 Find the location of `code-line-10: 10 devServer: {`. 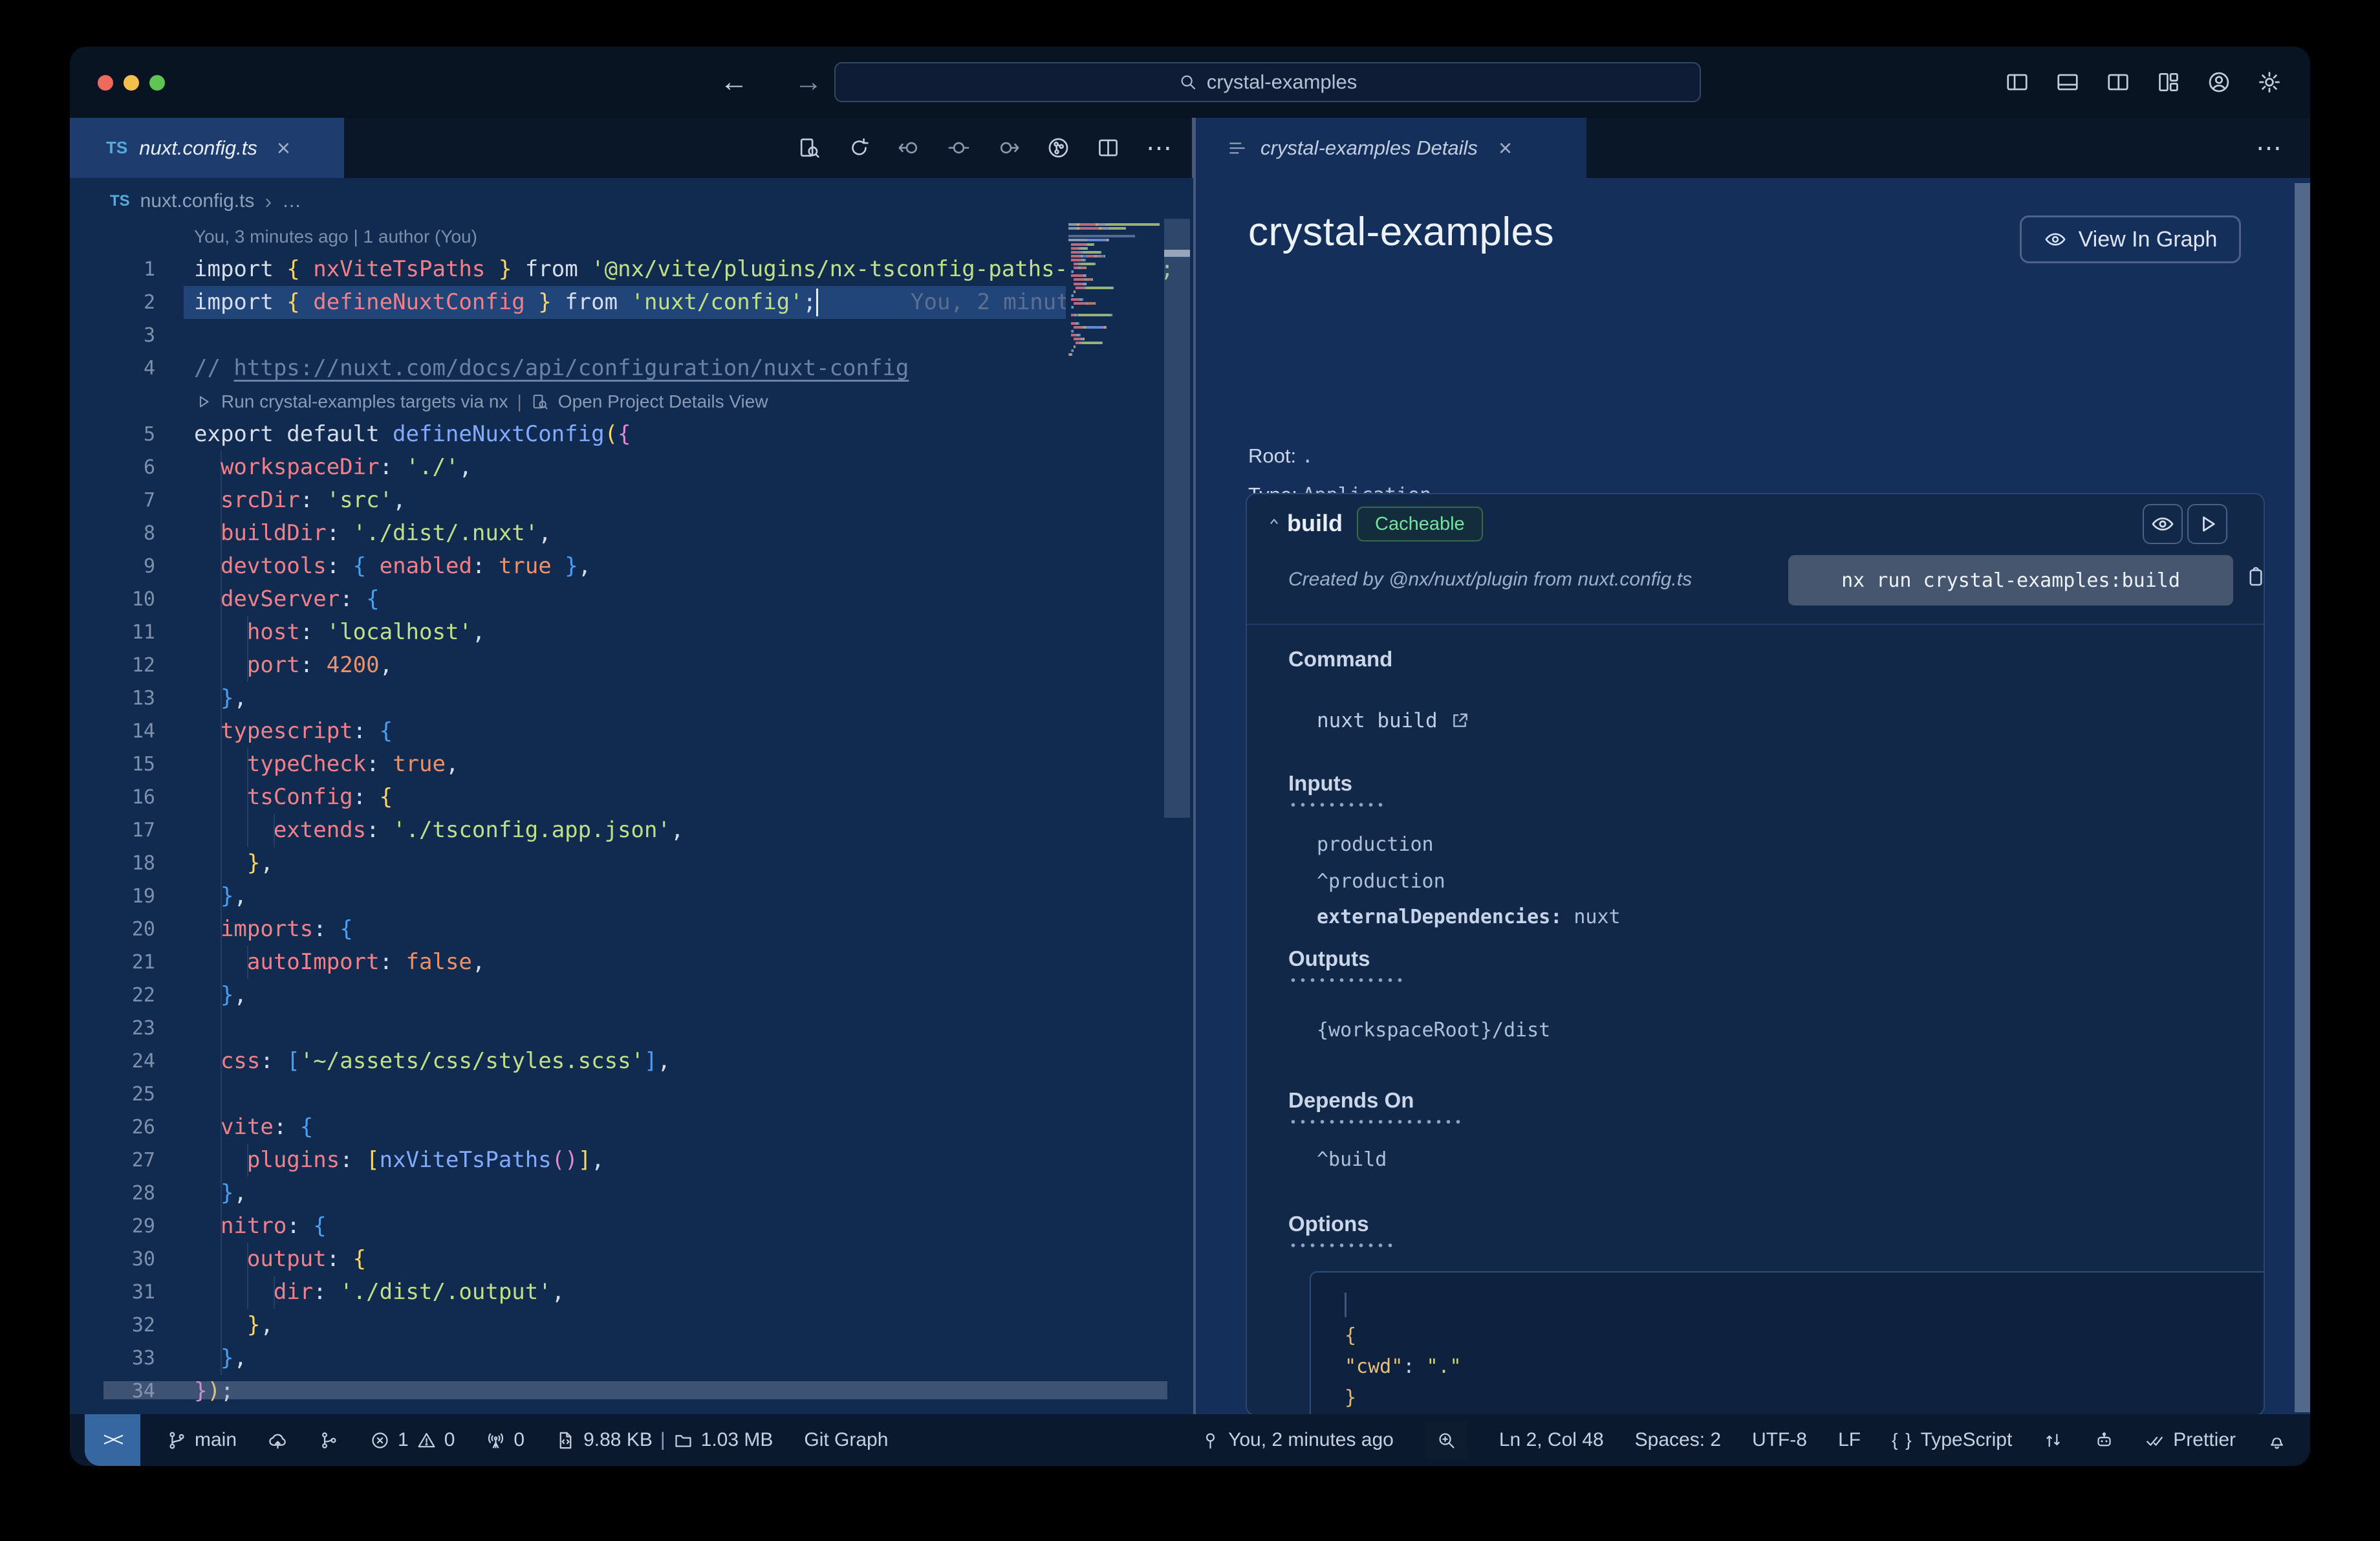

code-line-10: 10 devServer: { is located at coordinates (631, 599).